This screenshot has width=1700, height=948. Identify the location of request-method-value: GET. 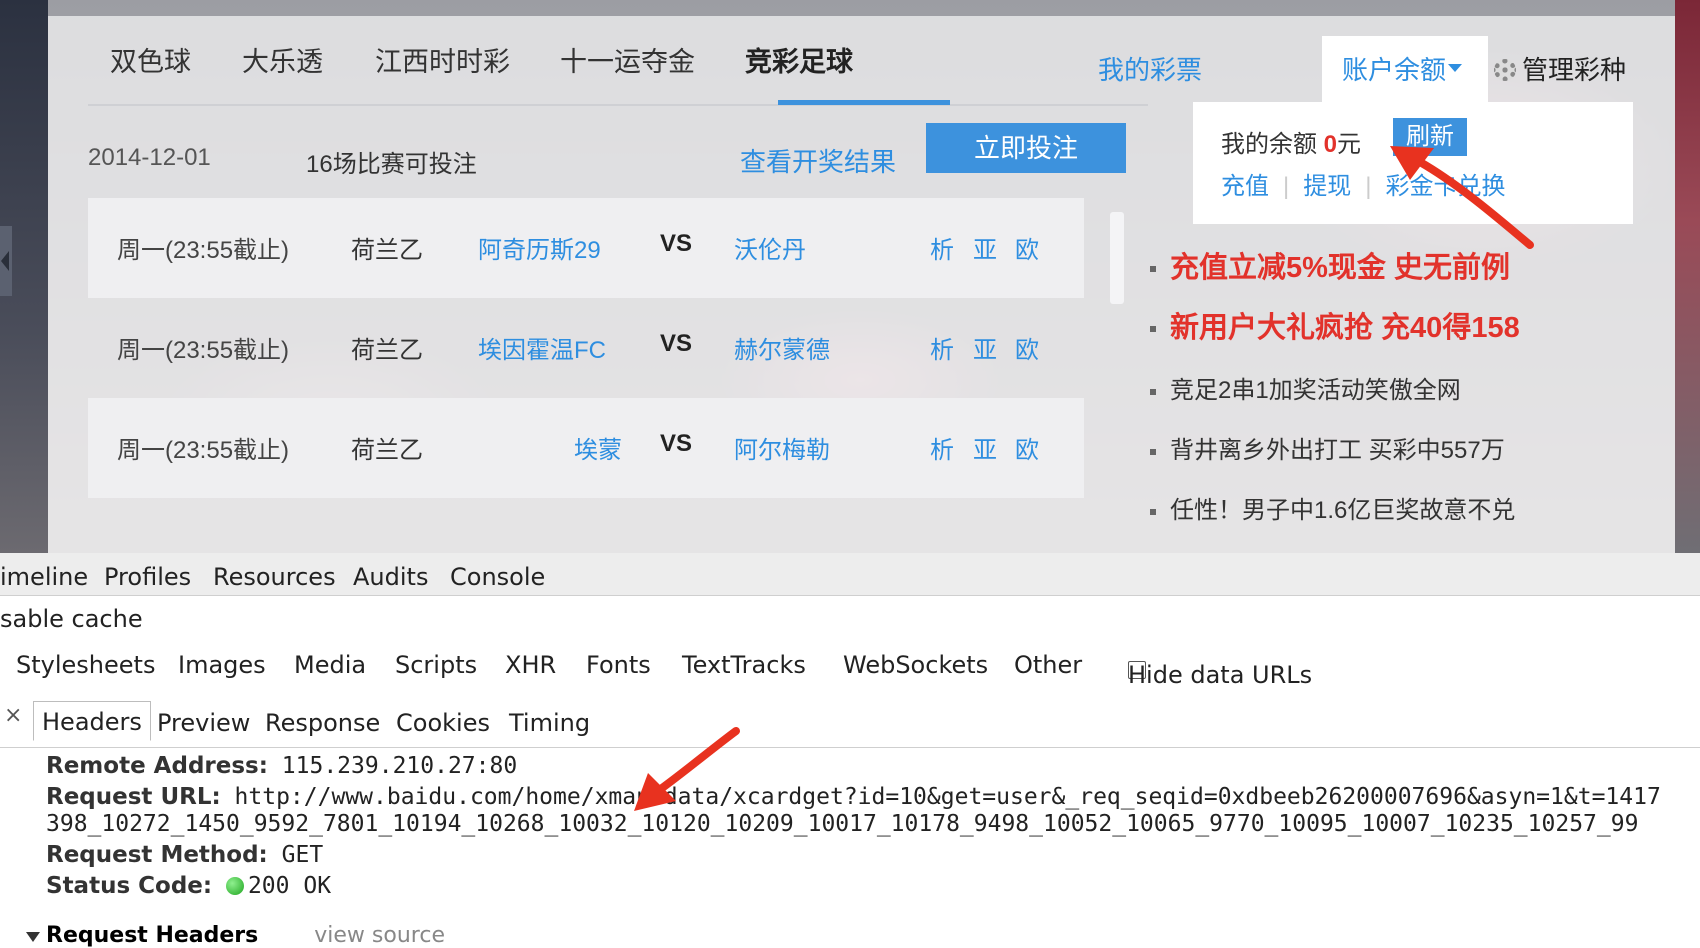
(302, 855).